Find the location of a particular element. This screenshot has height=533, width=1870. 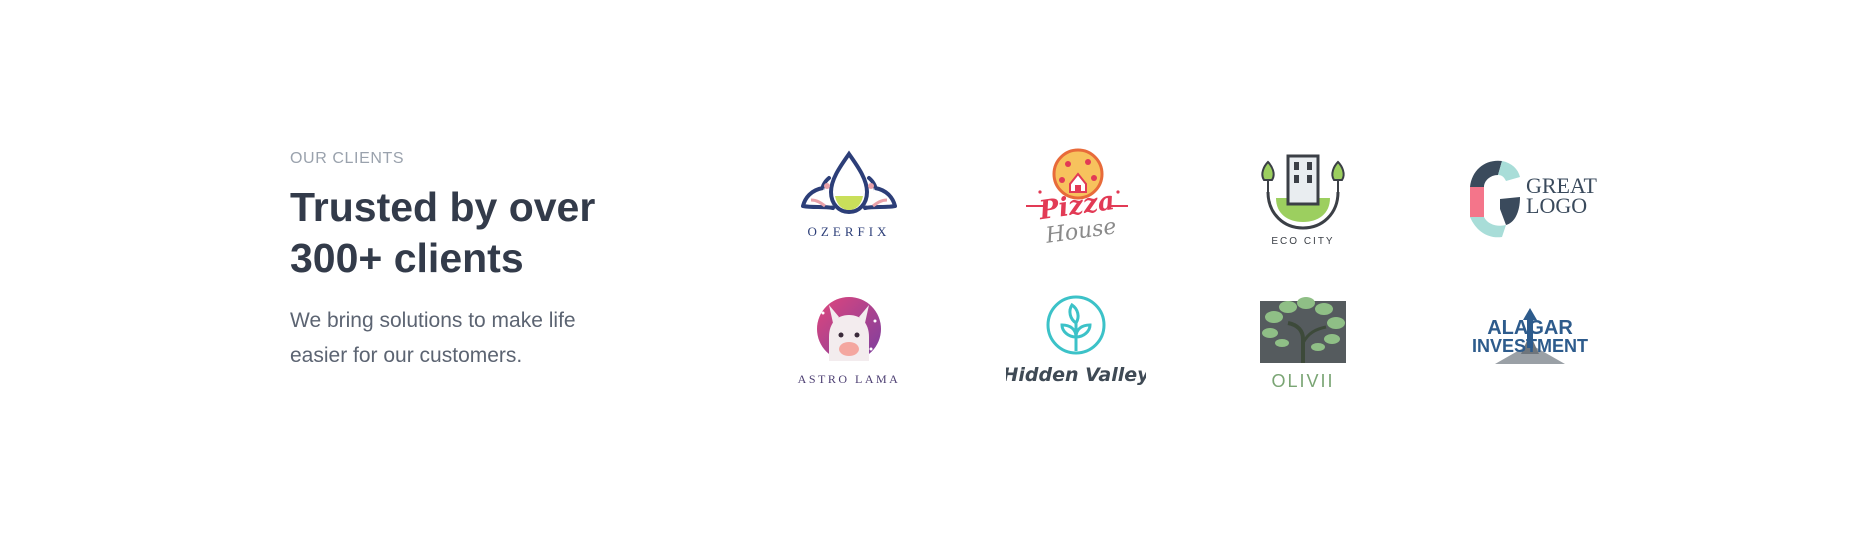

logo-wordmark: LOGO is located at coordinates (1556, 205).